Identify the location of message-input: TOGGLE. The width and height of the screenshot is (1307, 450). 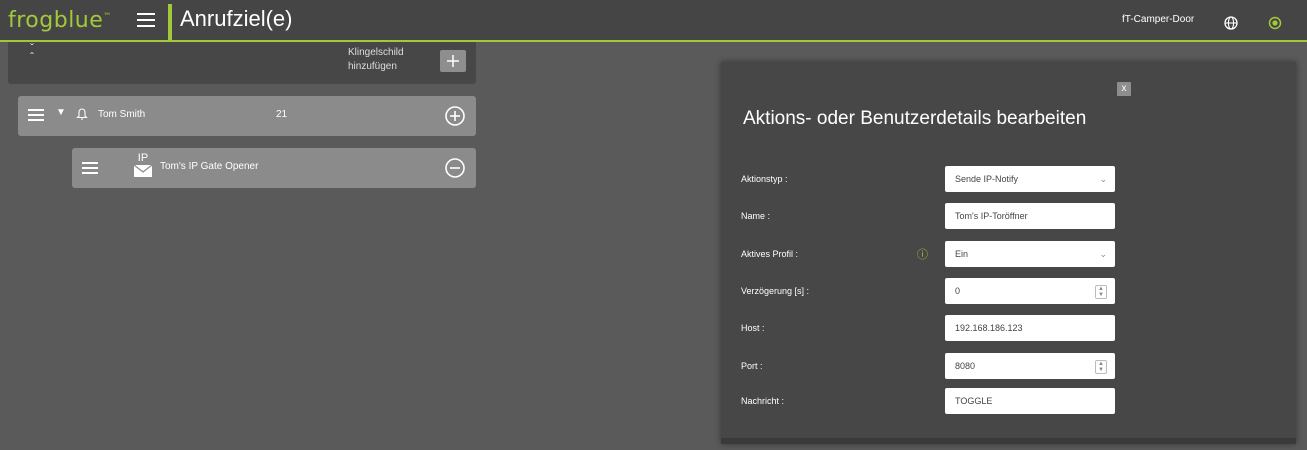
(1030, 401).